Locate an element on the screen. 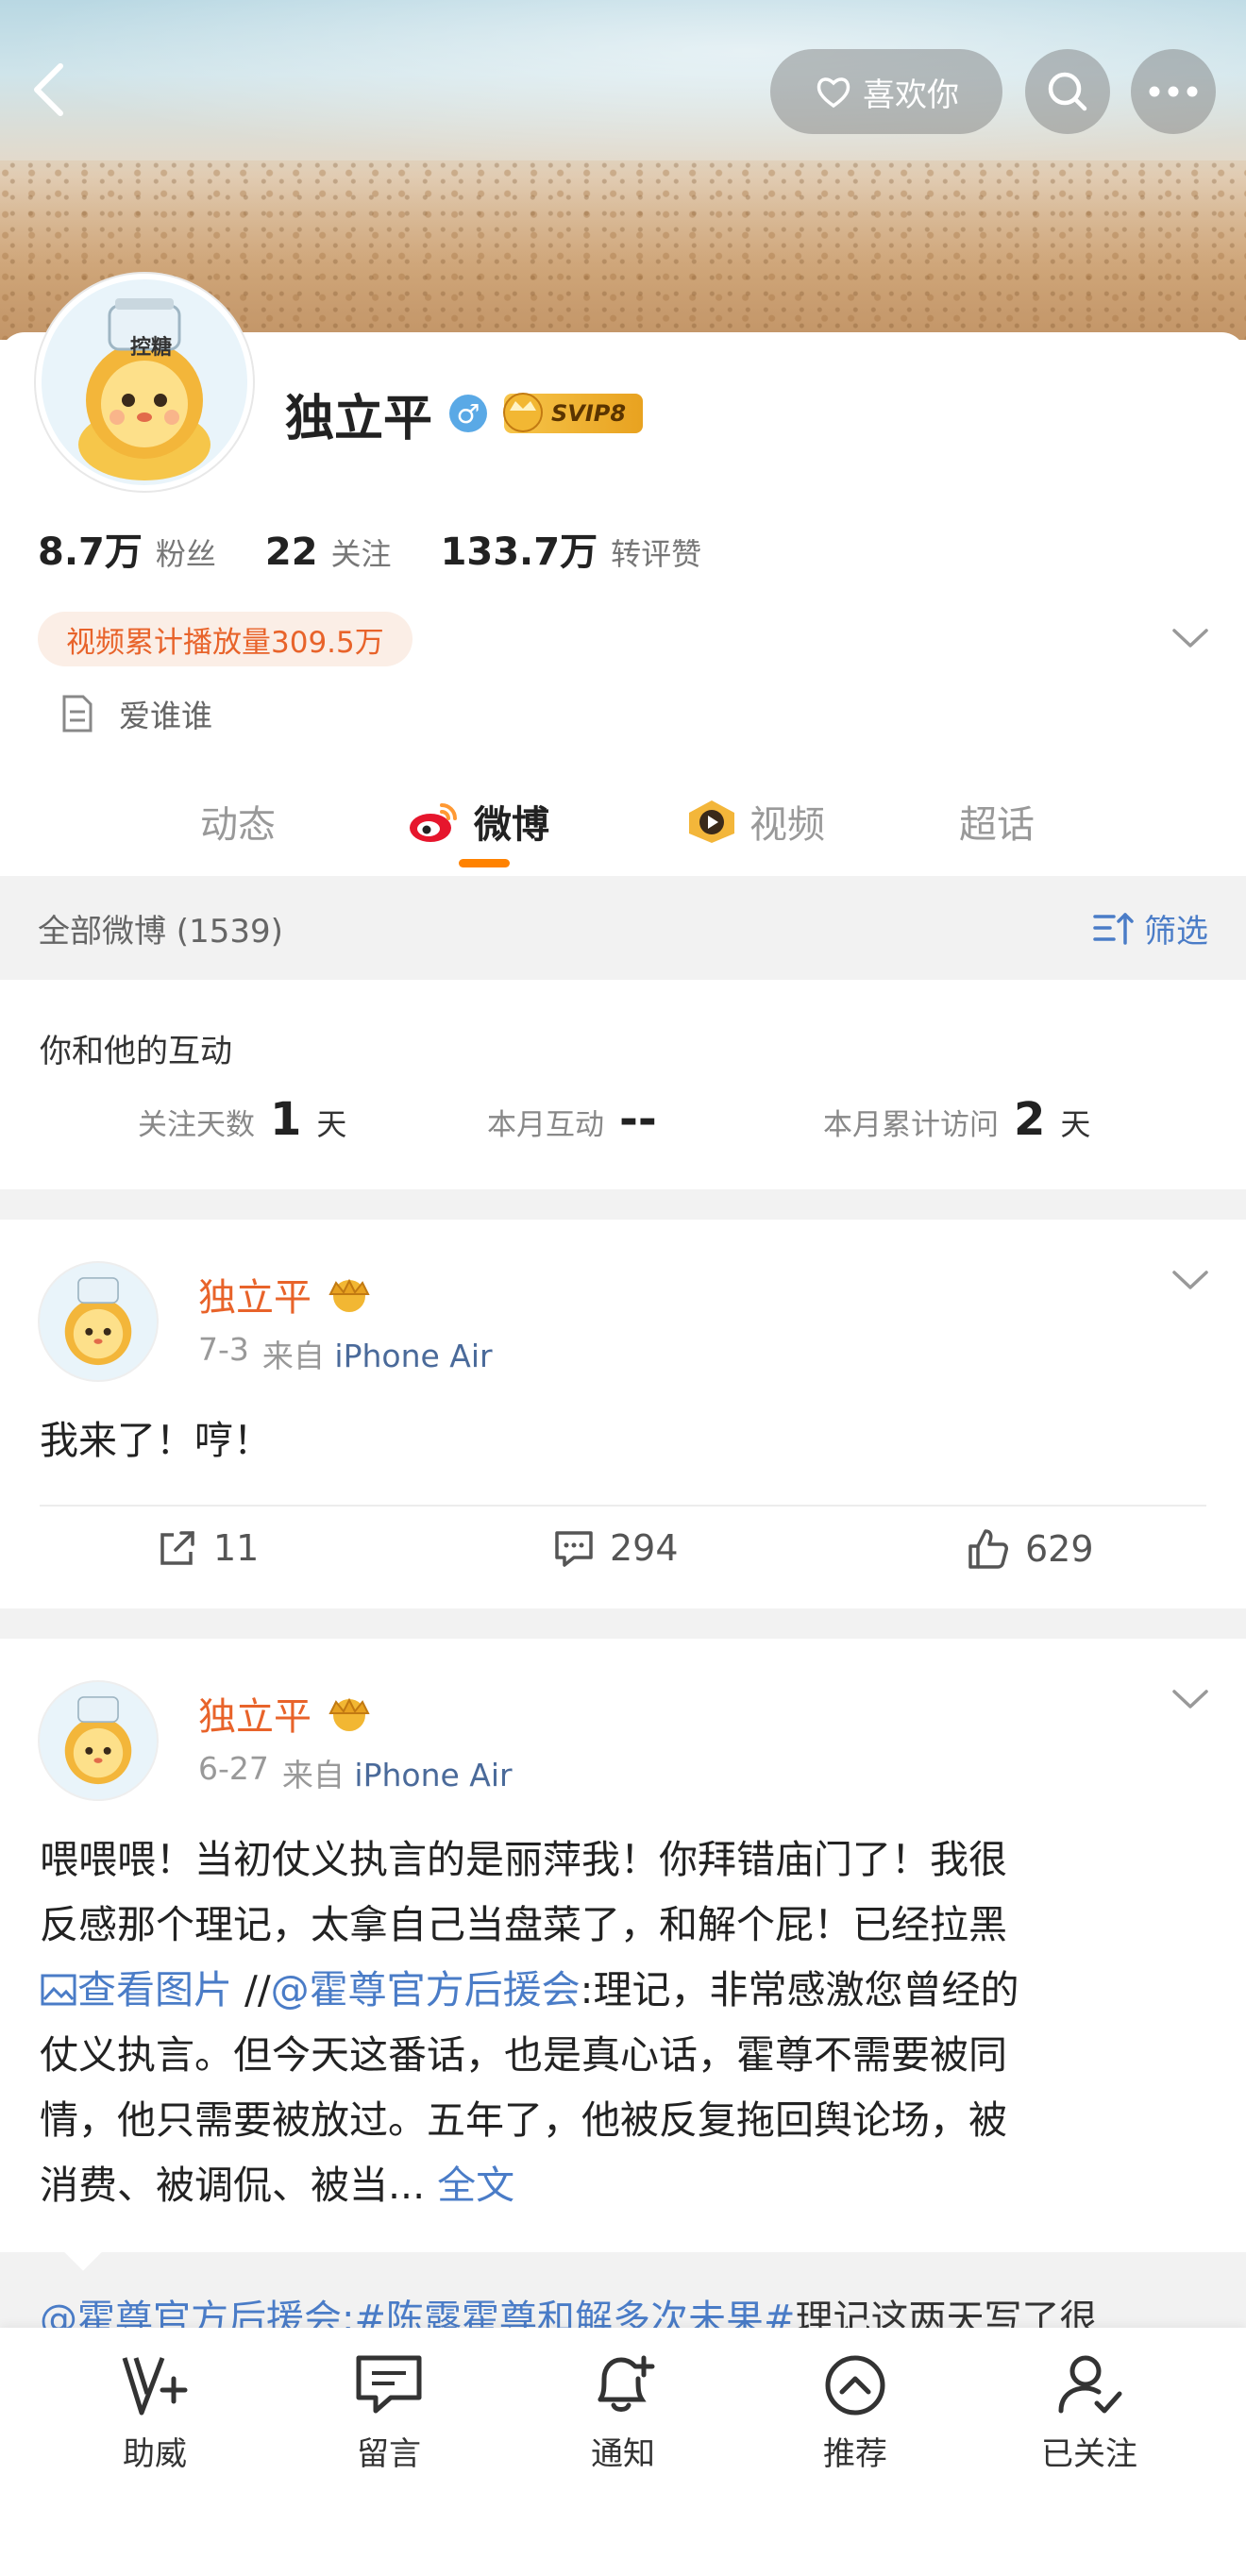 Image resolution: width=1246 pixels, height=2576 pixels. tab-weibo: 微博 is located at coordinates (477, 821).